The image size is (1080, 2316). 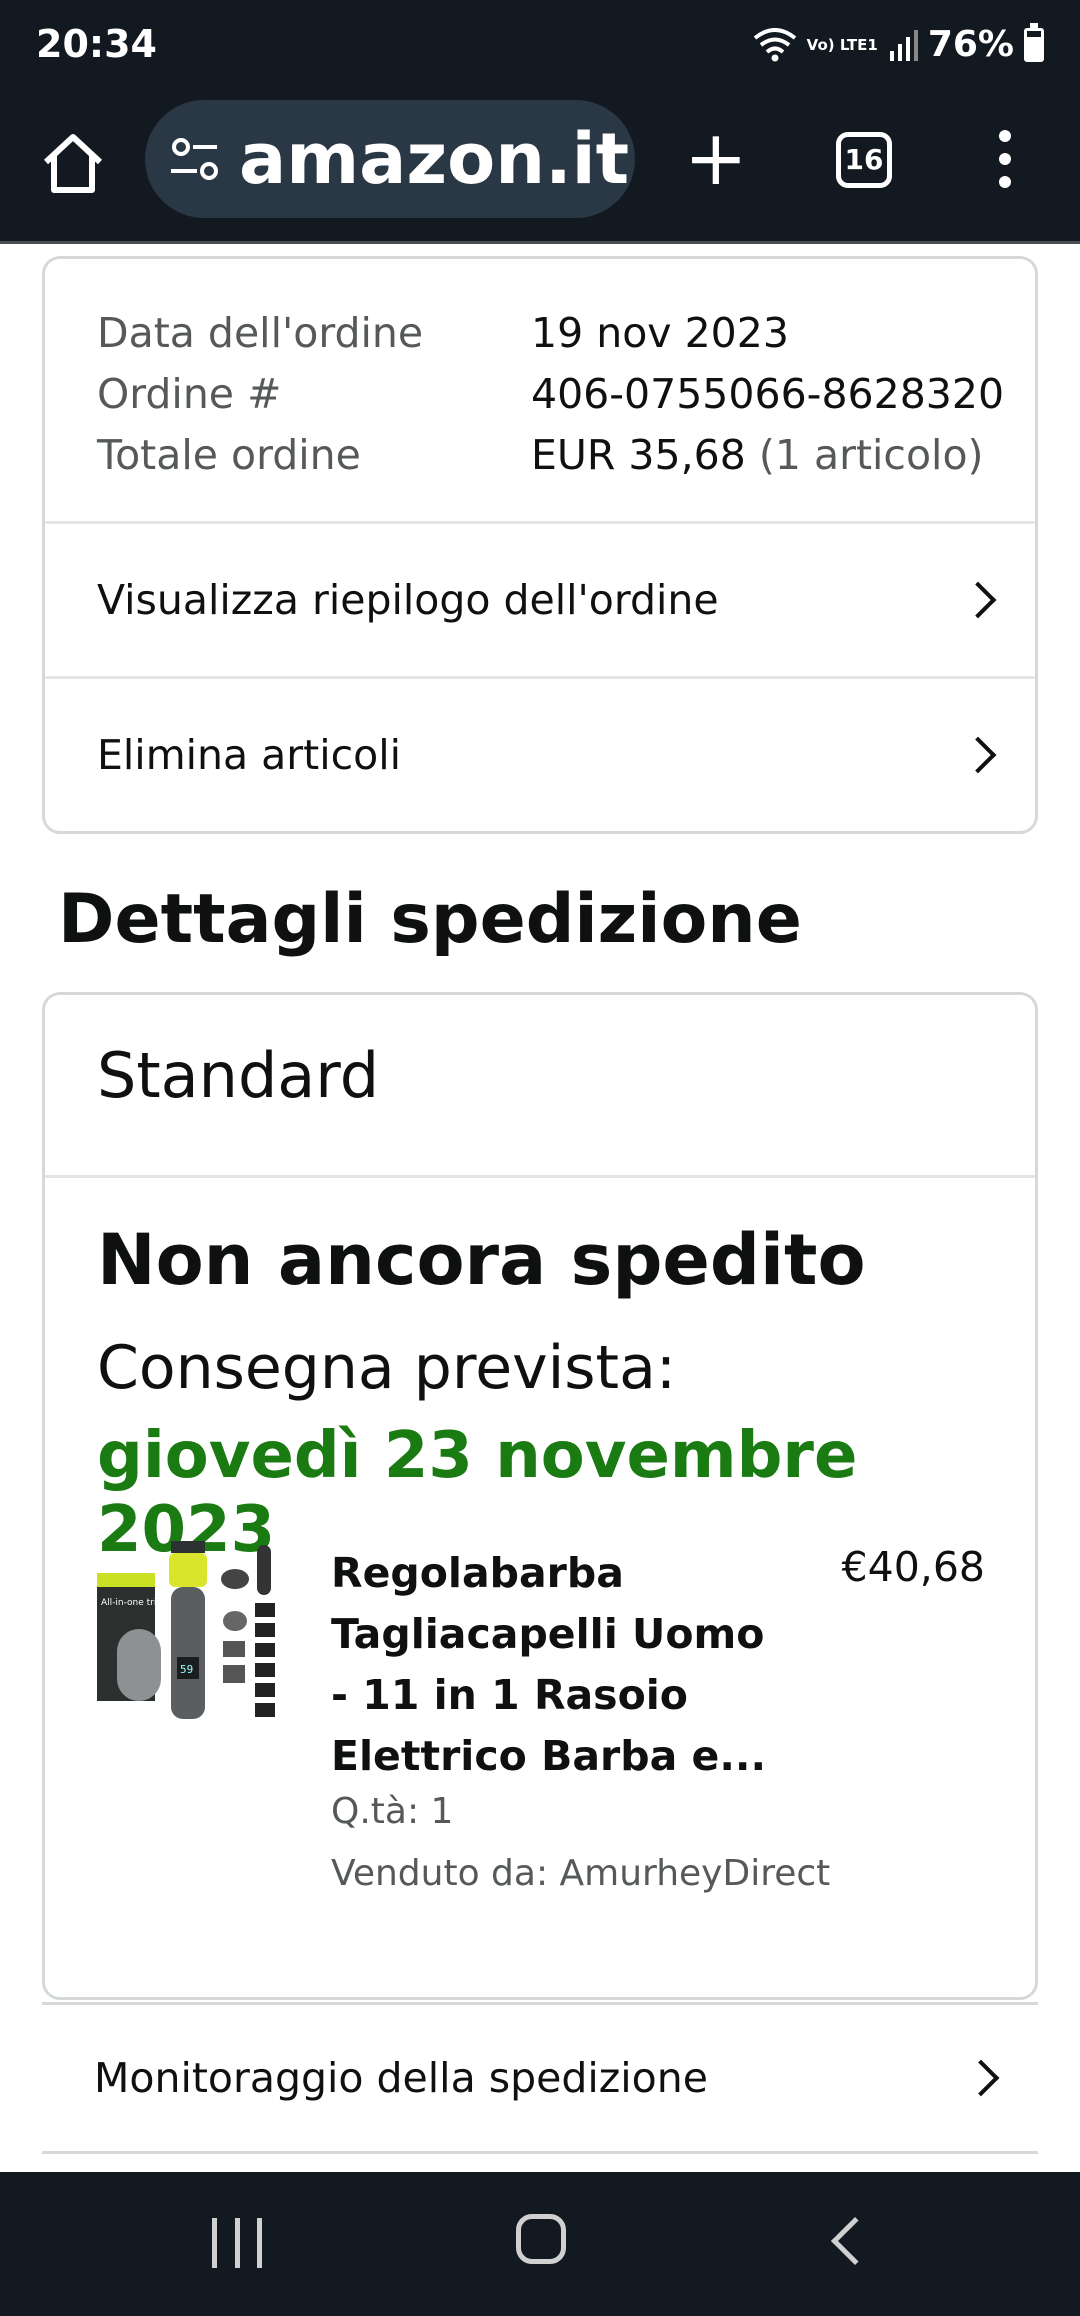 What do you see at coordinates (229, 455) in the screenshot?
I see `order-total-label: Totale ordine` at bounding box center [229, 455].